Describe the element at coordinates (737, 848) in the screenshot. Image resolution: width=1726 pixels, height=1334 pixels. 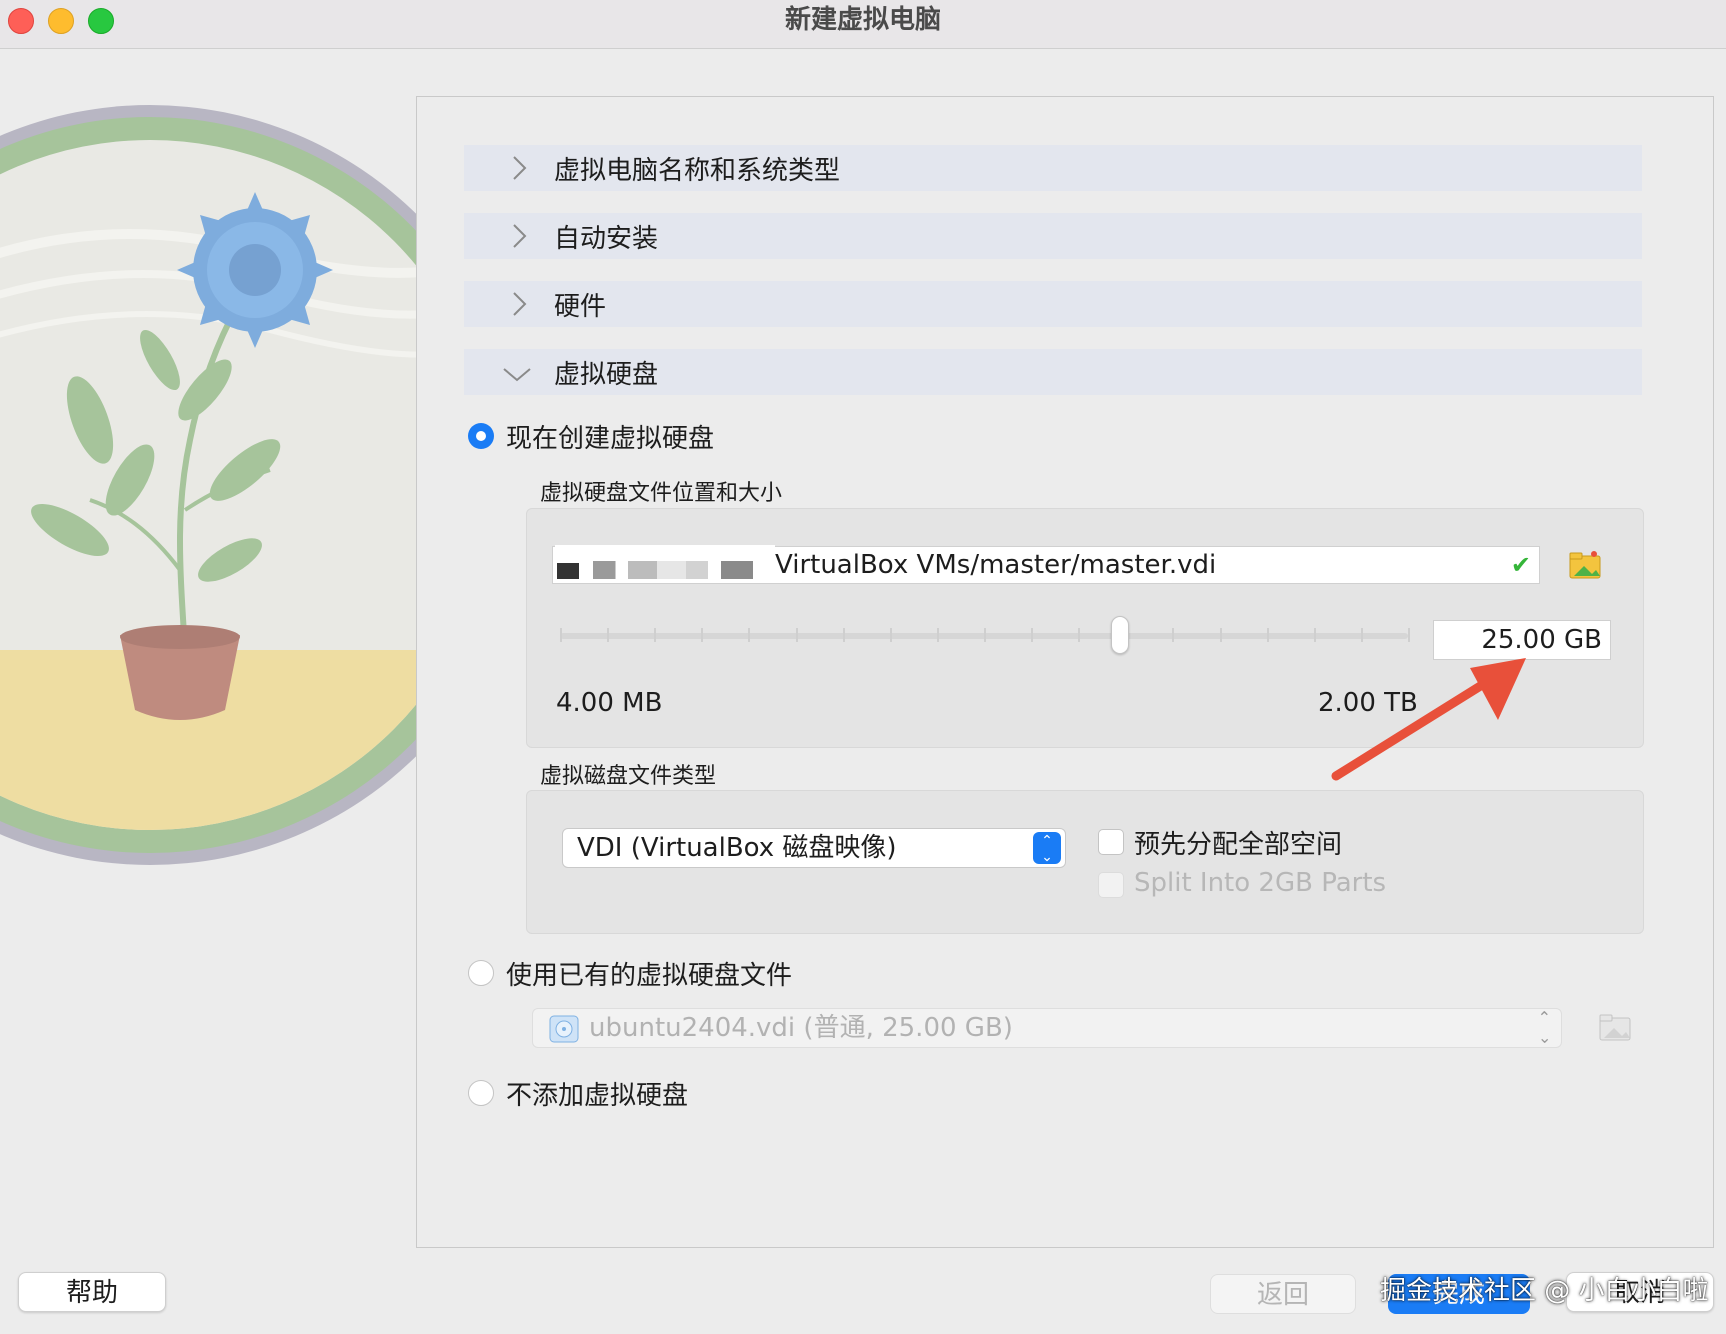
I see `file-type-selected: VDI (VirtualBox 磁盘映像)` at that location.